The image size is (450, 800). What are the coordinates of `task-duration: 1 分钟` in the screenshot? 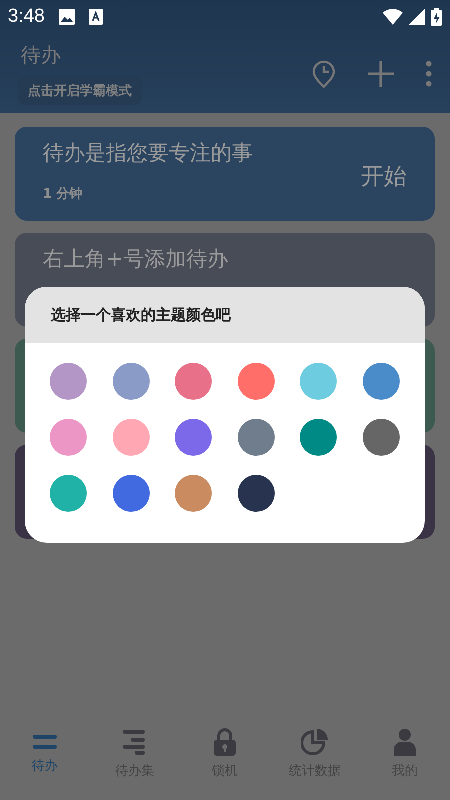 It's located at (63, 194).